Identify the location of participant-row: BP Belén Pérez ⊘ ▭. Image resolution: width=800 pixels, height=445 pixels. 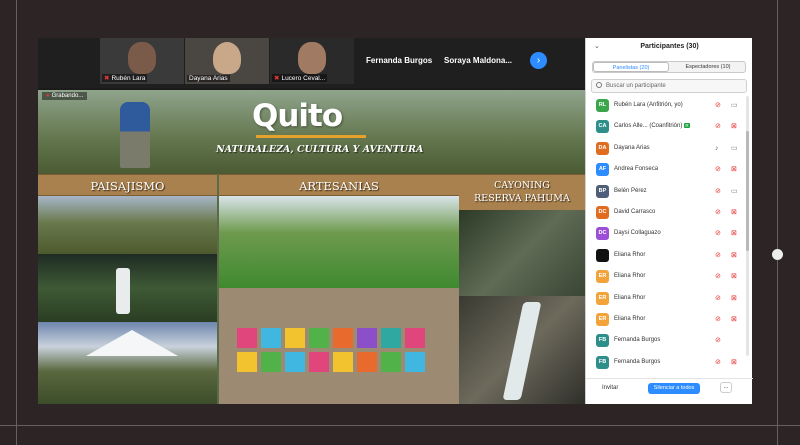
(669, 192).